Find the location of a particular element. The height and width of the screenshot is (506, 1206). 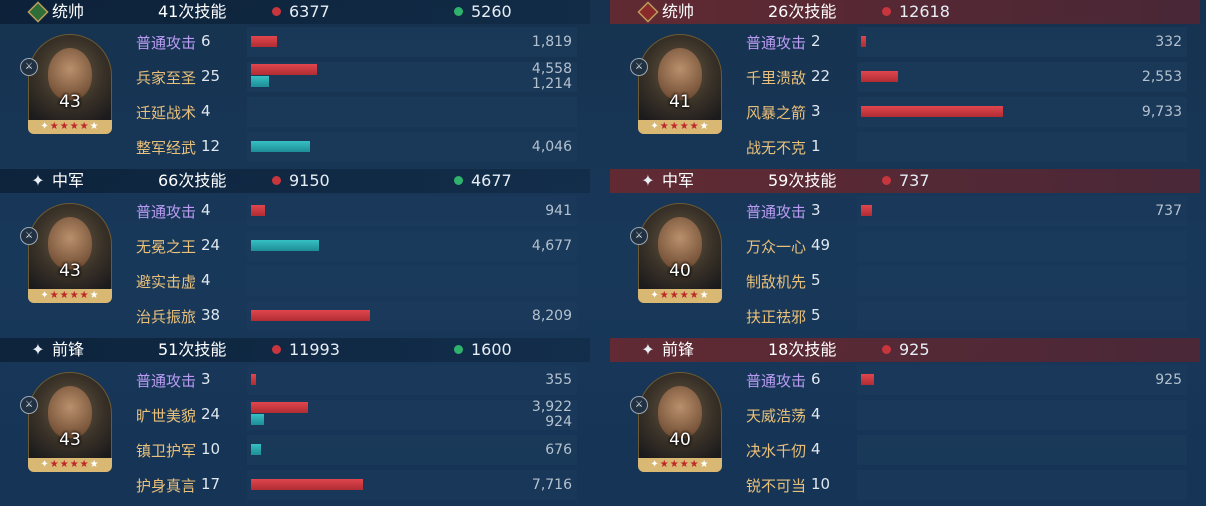

skill-row: 迁延战术 4 is located at coordinates (295, 112).